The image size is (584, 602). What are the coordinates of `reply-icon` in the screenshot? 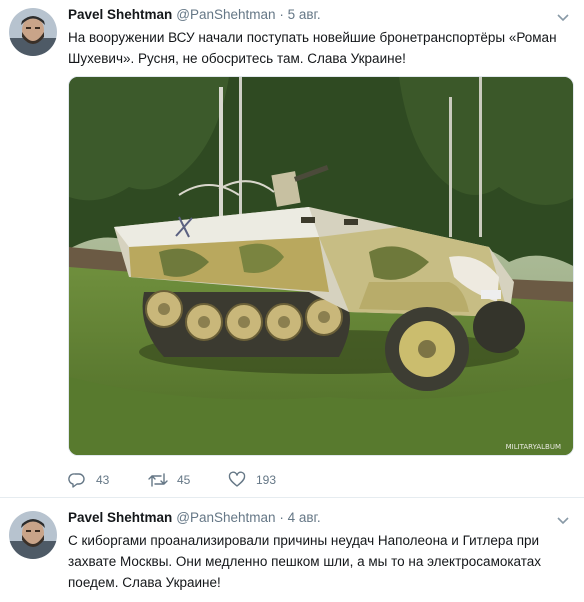 It's located at (76, 480).